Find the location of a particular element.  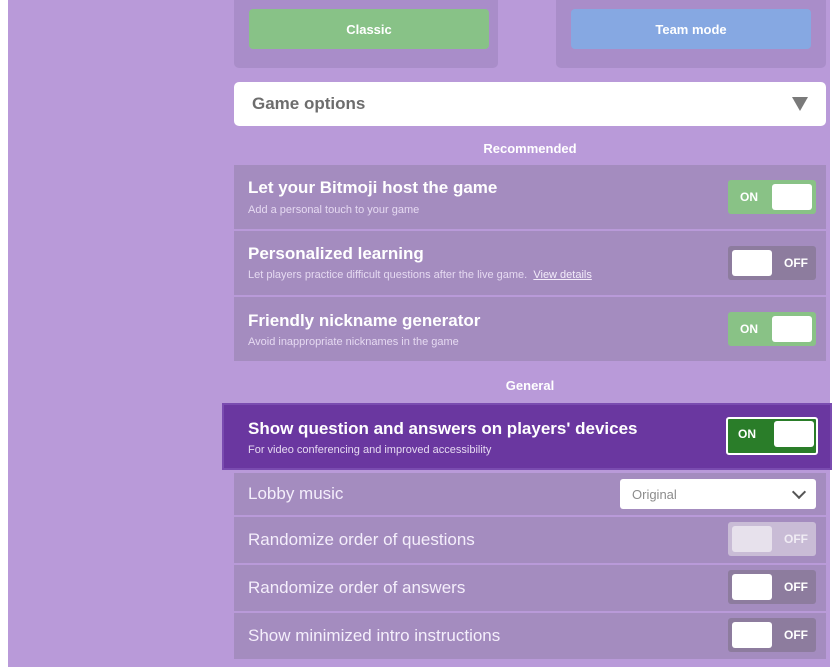

nickname-generator-toggle: ON is located at coordinates (772, 329).